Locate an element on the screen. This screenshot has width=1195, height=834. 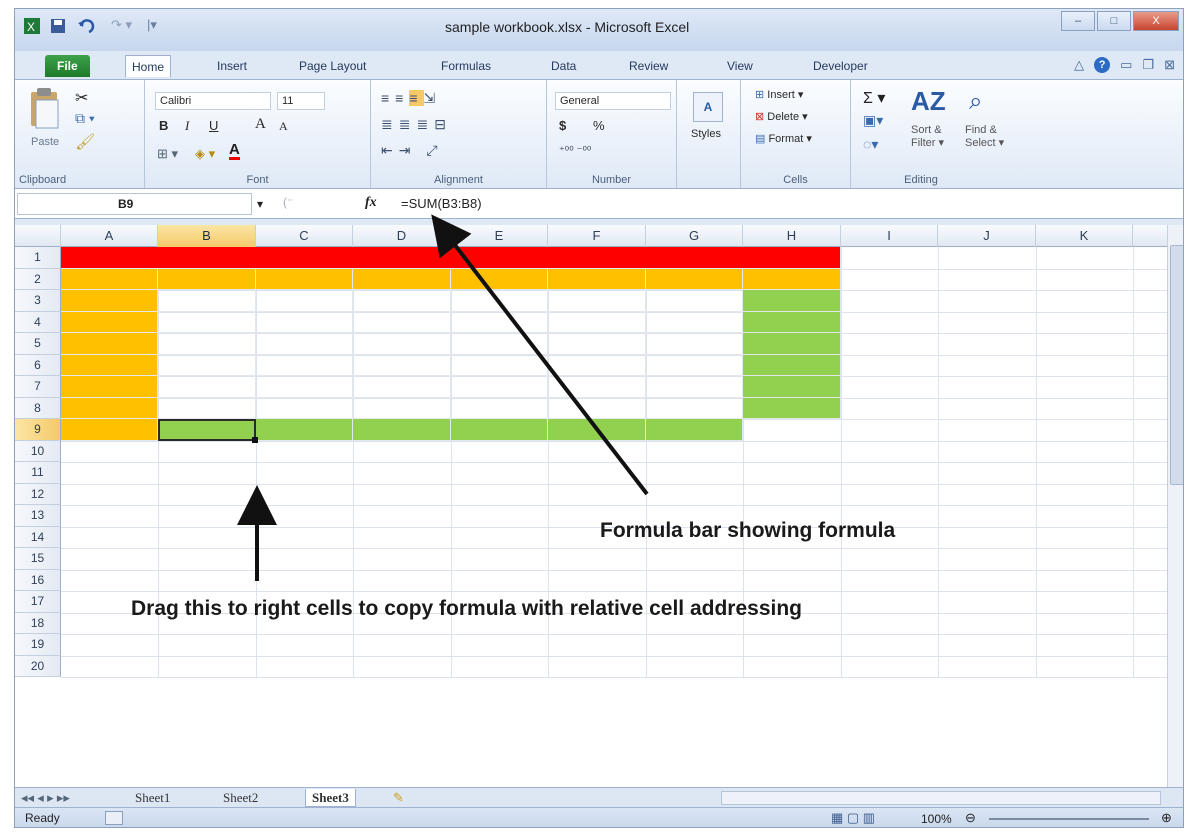
paste-icon is located at coordinates (45, 110).